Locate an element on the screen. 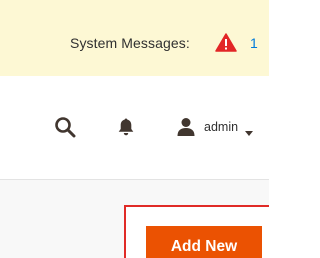 This screenshot has height=258, width=320. search-icon is located at coordinates (65, 127).